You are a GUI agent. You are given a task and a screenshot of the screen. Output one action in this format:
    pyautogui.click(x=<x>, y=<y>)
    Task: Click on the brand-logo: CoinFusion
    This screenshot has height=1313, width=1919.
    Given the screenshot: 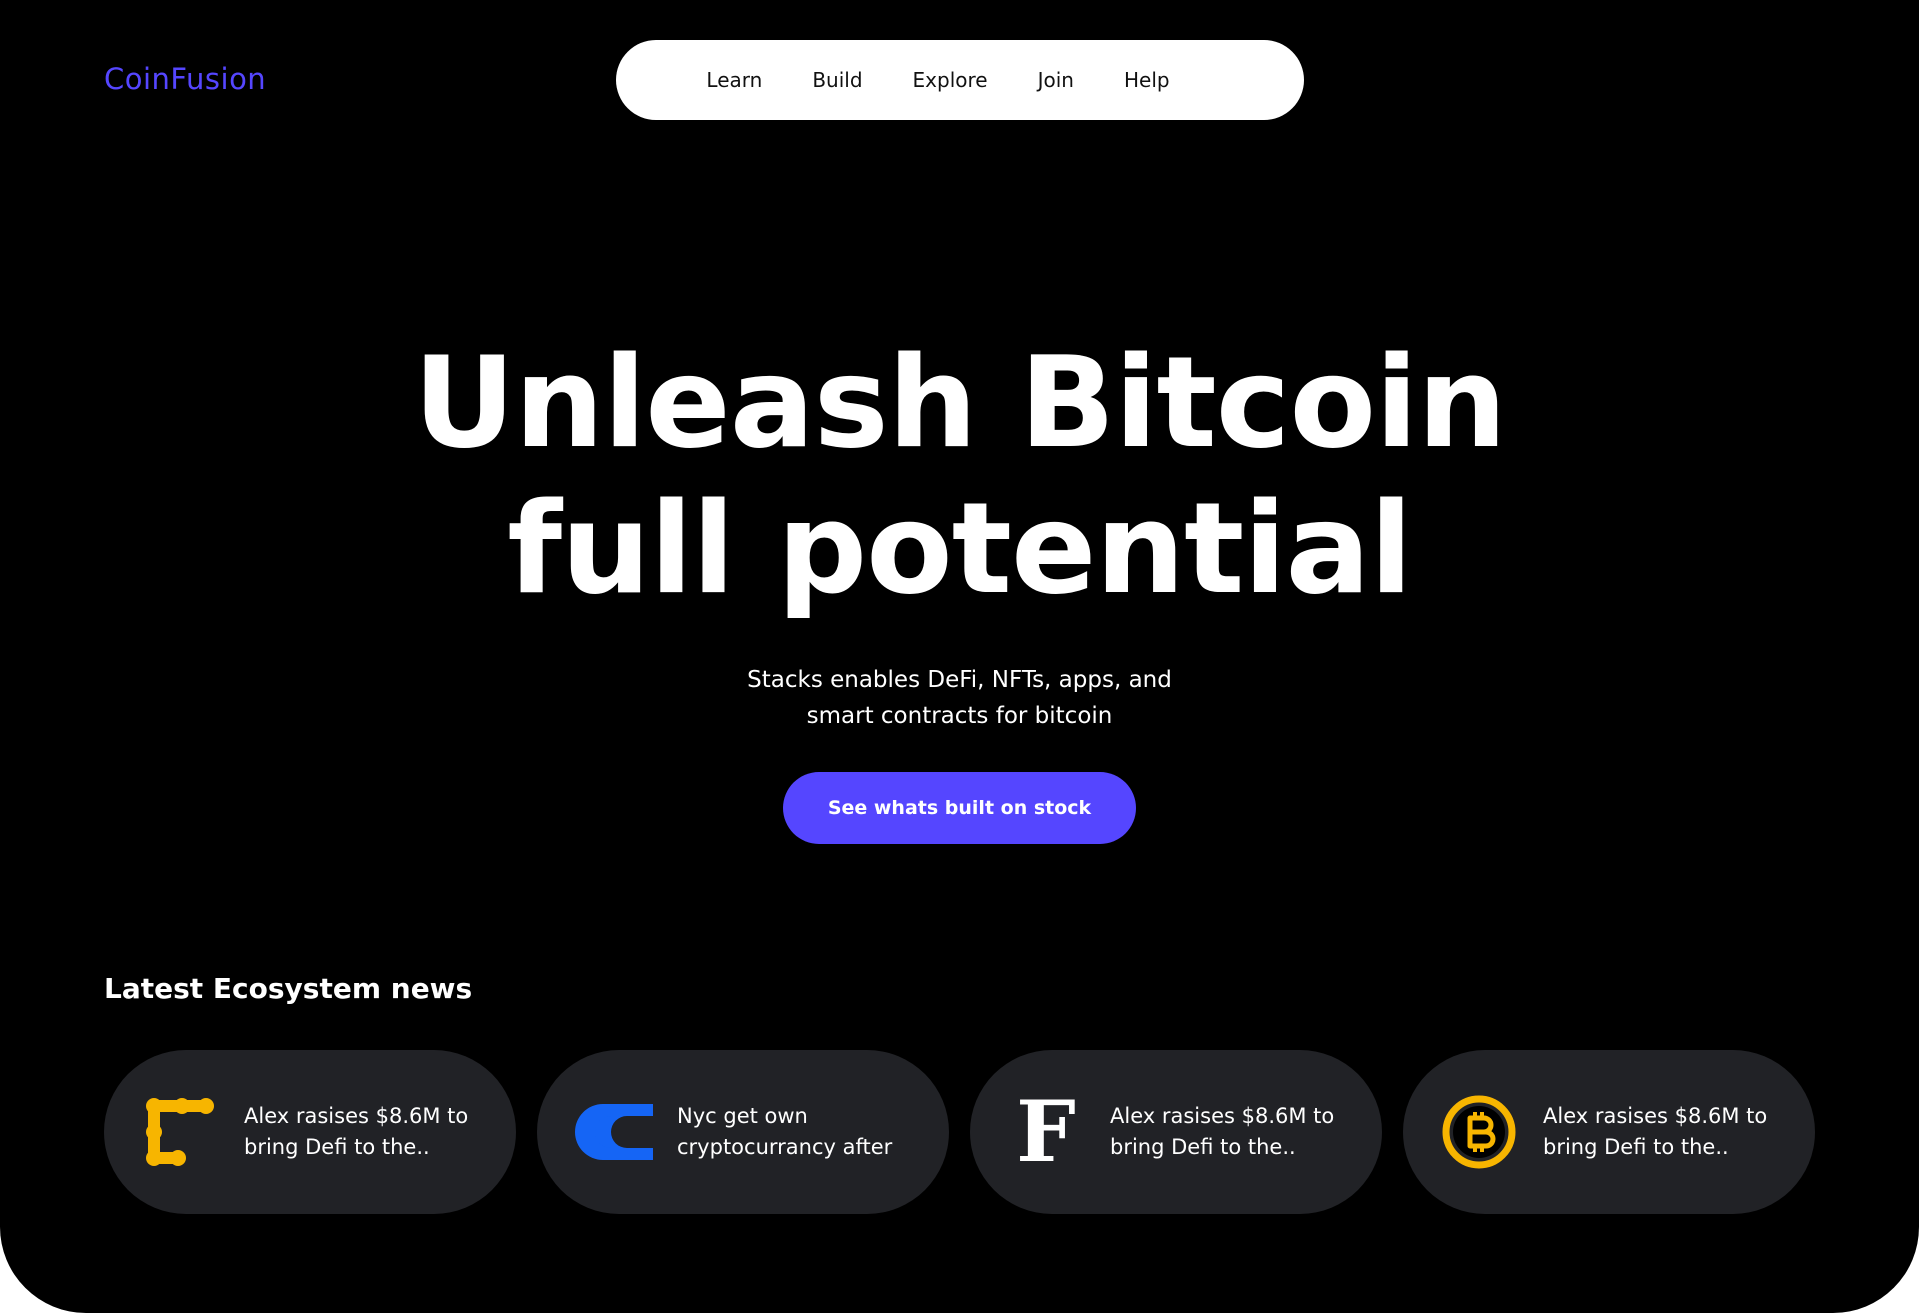 What is the action you would take?
    pyautogui.click(x=185, y=79)
    